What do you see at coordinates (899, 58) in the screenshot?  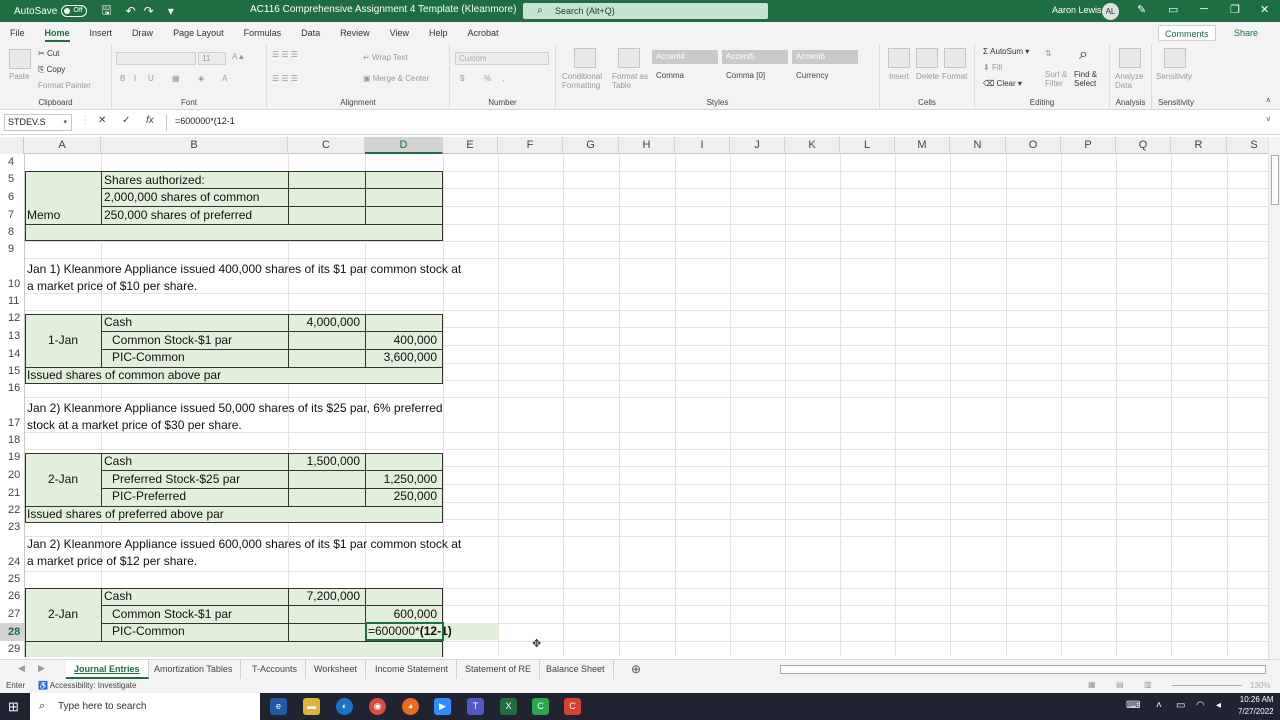 I see `insert-cells-icon` at bounding box center [899, 58].